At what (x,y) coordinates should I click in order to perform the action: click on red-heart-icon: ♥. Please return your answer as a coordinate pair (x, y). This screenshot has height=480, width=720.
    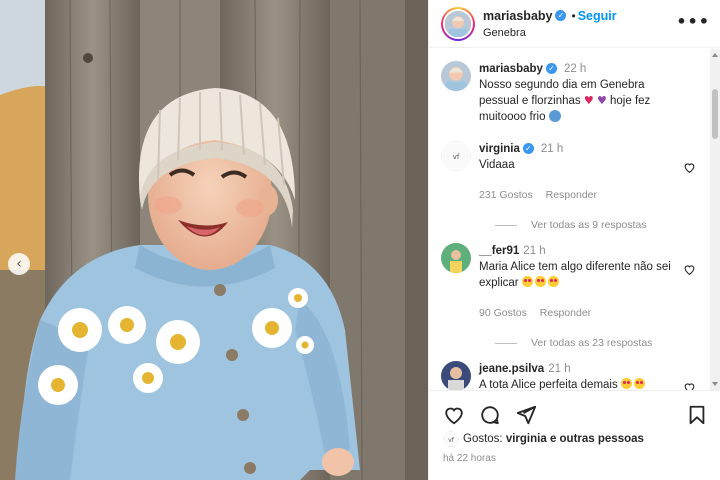
    Looking at the image, I should click on (588, 100).